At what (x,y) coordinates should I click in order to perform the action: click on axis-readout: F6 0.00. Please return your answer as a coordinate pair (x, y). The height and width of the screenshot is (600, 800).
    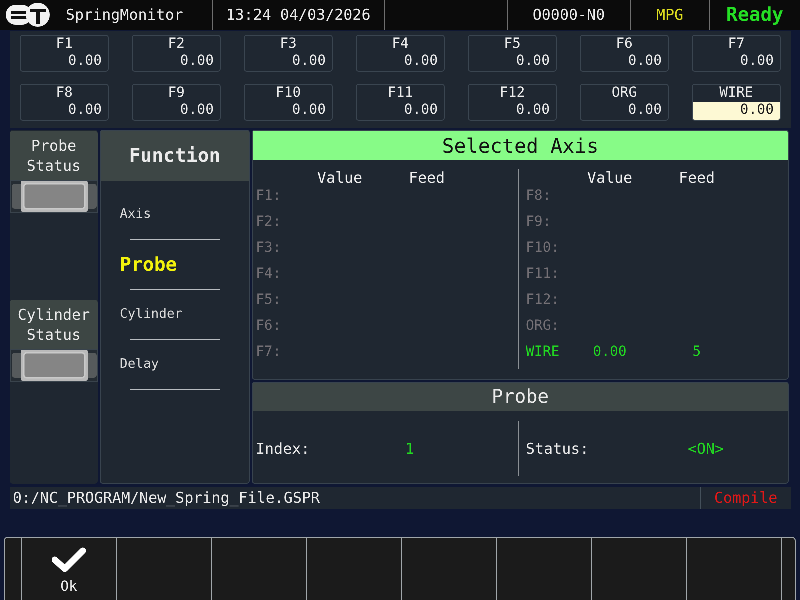
    Looking at the image, I should click on (624, 53).